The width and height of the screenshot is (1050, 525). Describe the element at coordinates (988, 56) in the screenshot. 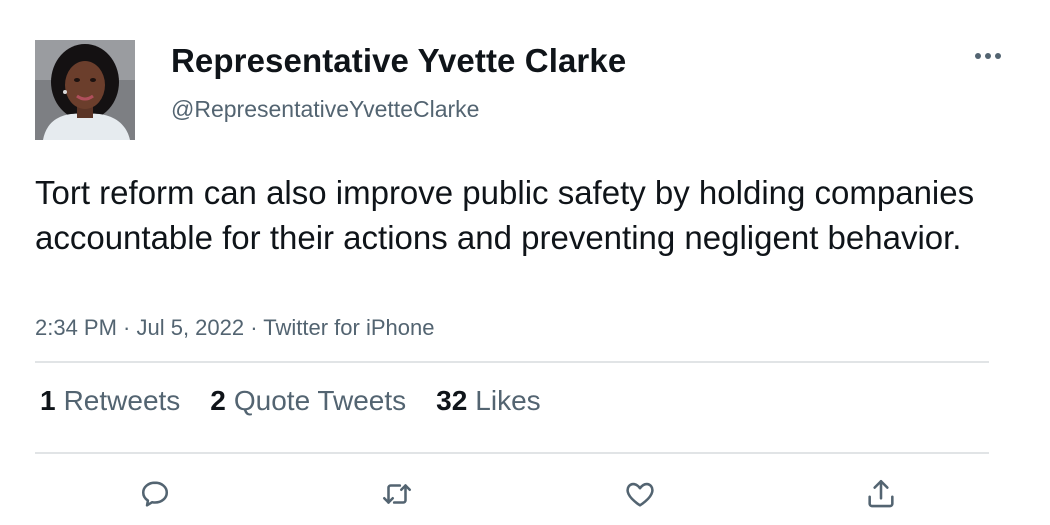

I see `more-horizontal-icon` at that location.